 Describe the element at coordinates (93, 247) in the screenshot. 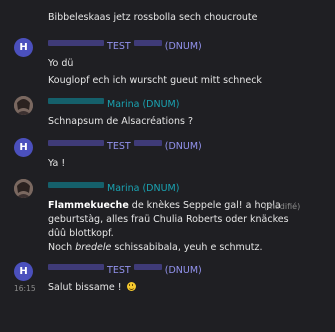

I see `italic-text: bredele` at that location.